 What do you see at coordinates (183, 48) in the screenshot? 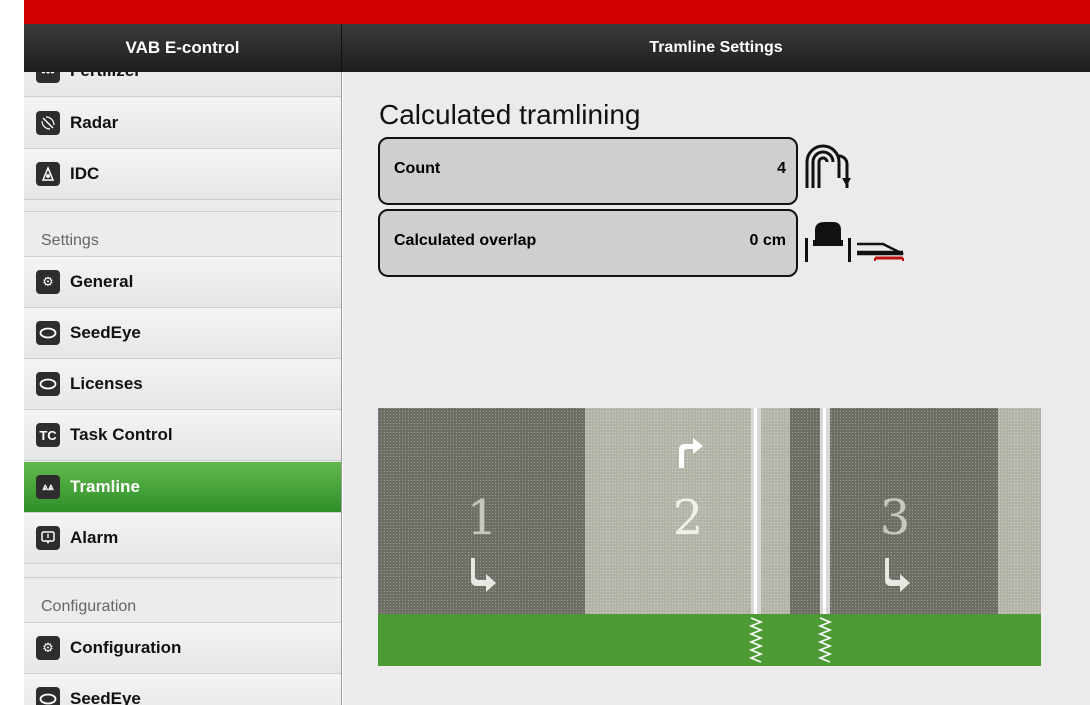
I see `app-title: VAB E-control` at bounding box center [183, 48].